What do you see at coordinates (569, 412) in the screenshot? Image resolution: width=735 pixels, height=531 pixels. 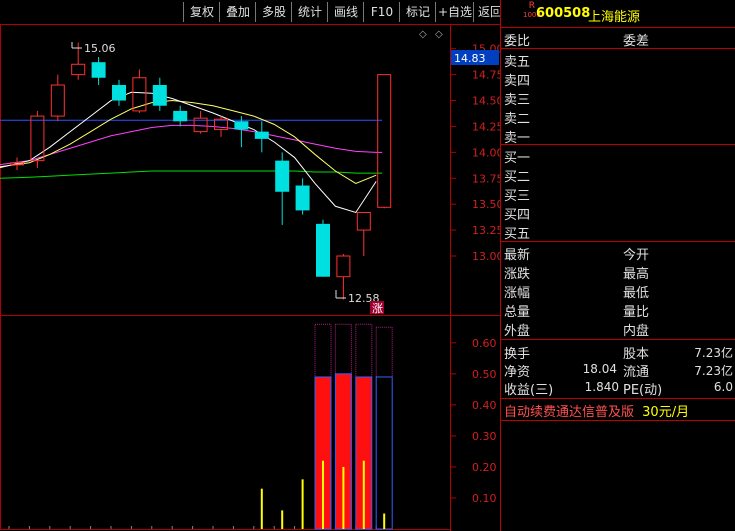 I see `promo-text: 自动续费通达信普及版` at bounding box center [569, 412].